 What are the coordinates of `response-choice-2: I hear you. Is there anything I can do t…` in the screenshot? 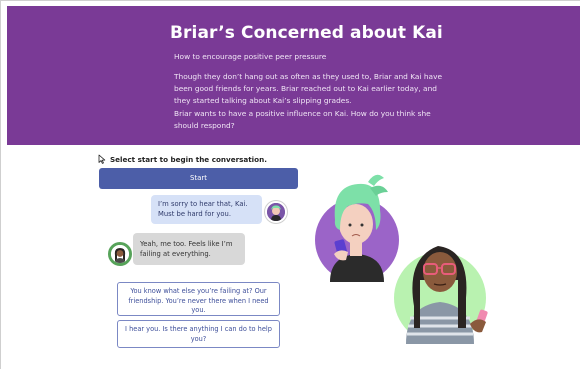 It's located at (198, 334).